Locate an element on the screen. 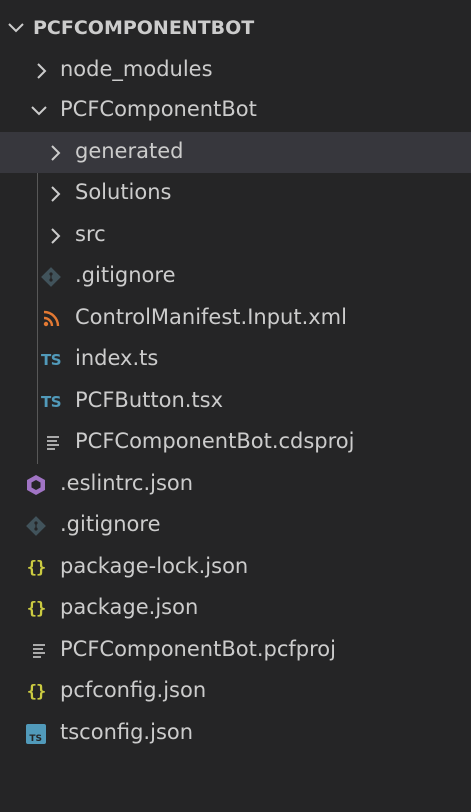 Image resolution: width=471 pixels, height=812 pixels. tree-item-label: package-lock.json is located at coordinates (154, 566).